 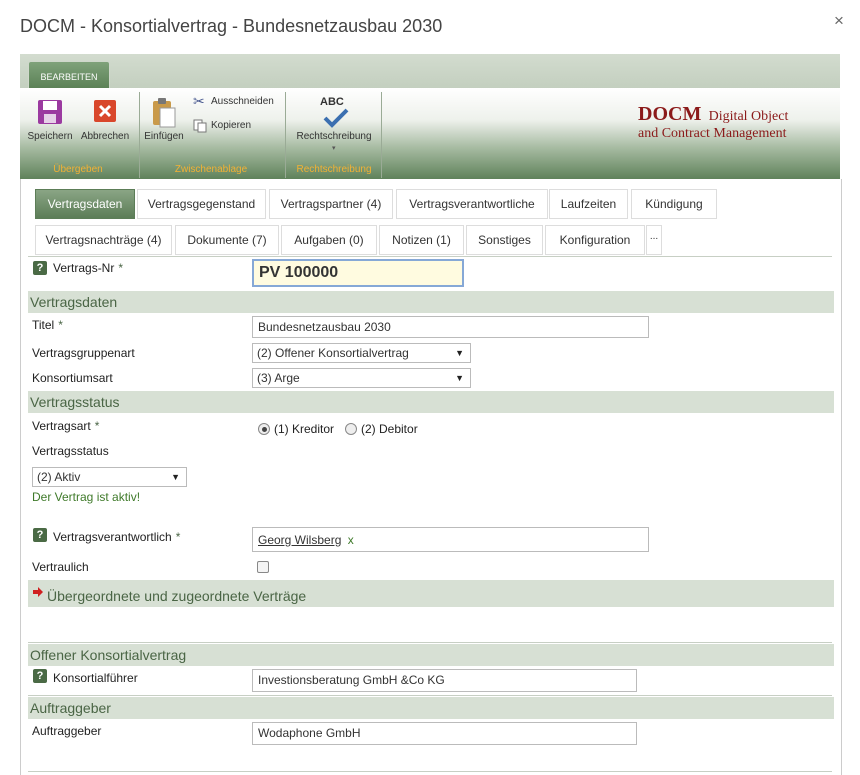 What do you see at coordinates (84, 268) in the screenshot?
I see `vertrags-nr-label-text: Vertrags-Nr` at bounding box center [84, 268].